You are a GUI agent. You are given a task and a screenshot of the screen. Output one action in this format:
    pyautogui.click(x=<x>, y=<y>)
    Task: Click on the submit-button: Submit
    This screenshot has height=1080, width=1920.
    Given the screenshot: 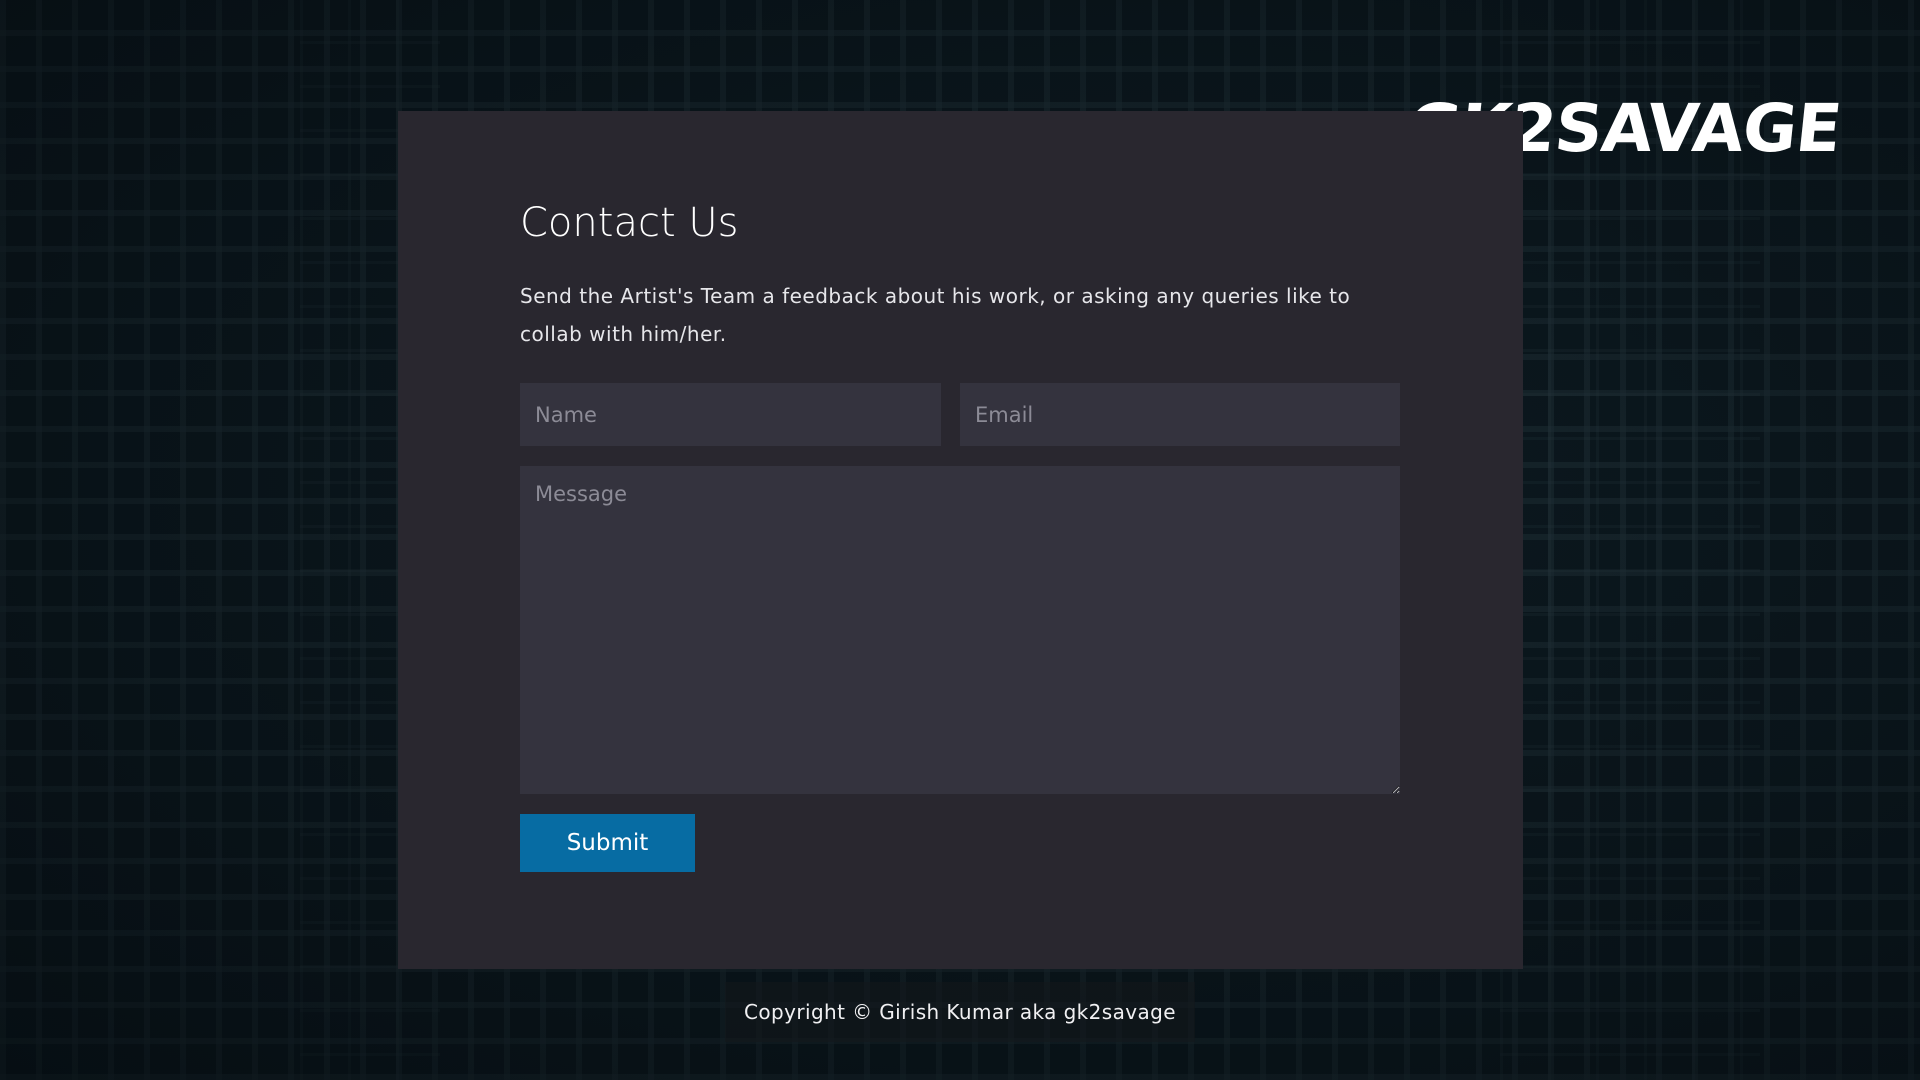 What is the action you would take?
    pyautogui.click(x=607, y=843)
    